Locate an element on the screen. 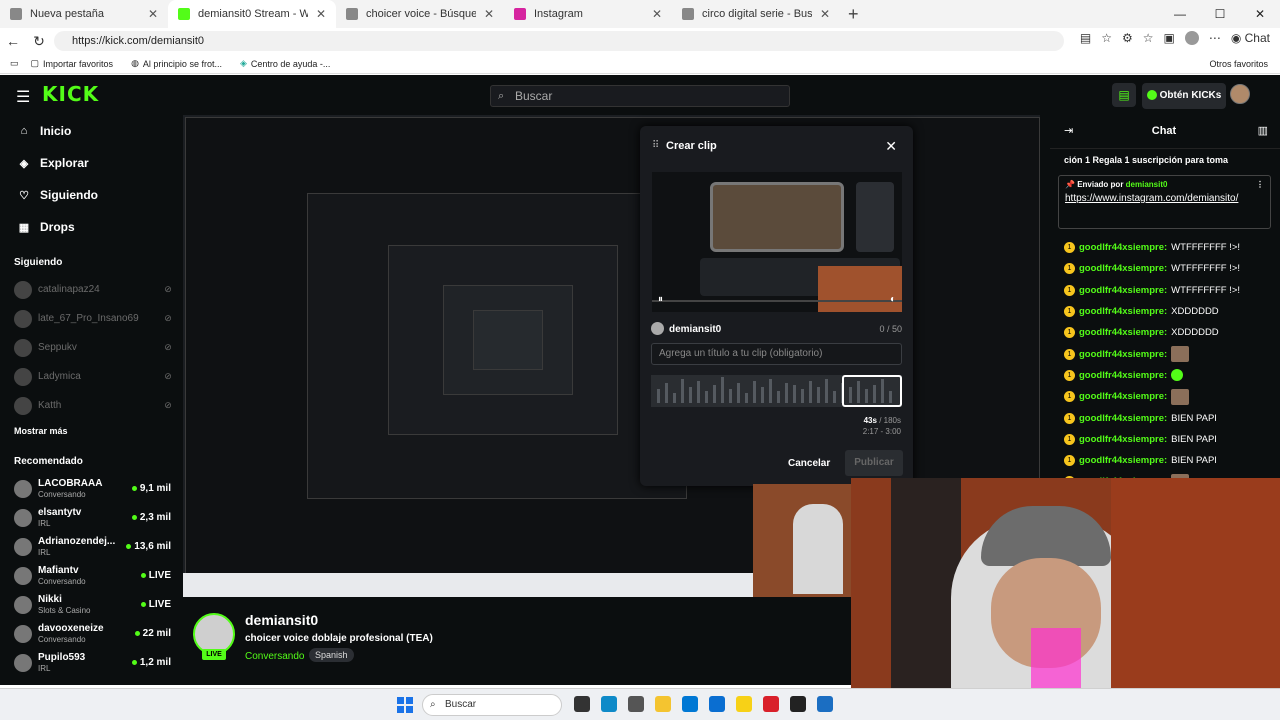  browser-tab: circo digital serie - Buscar con Google ✕ is located at coordinates (756, 14).